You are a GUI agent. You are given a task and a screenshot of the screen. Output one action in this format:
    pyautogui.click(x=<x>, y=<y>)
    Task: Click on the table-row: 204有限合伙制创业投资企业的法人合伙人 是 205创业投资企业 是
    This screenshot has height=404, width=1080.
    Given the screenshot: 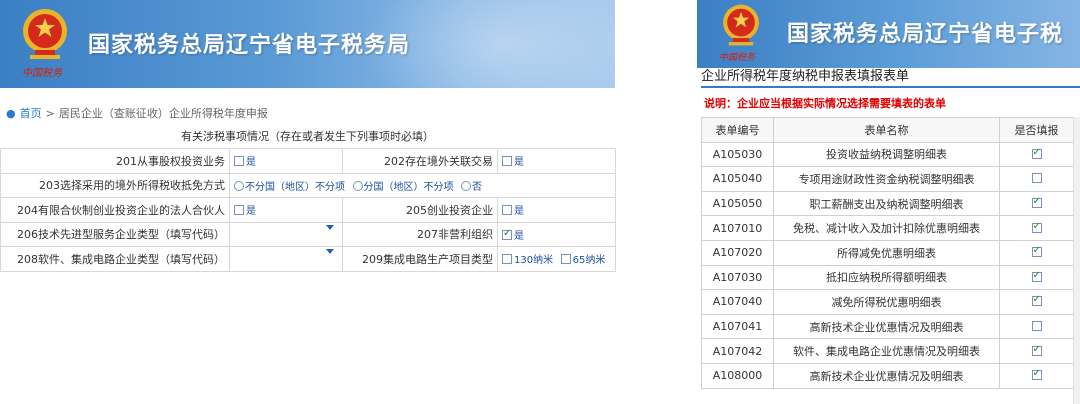 What is the action you would take?
    pyautogui.click(x=308, y=210)
    